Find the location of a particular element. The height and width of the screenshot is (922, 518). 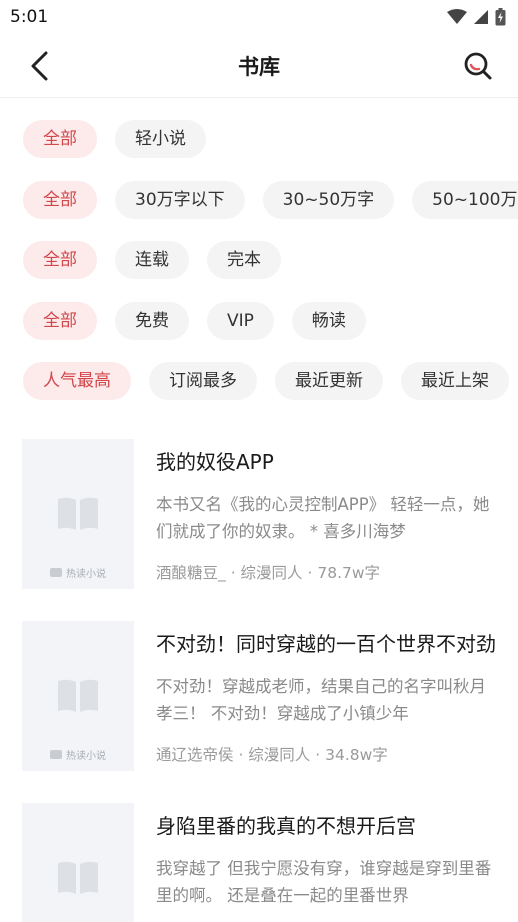

sort-chip-recently-updated: 最近更新 is located at coordinates (329, 381).